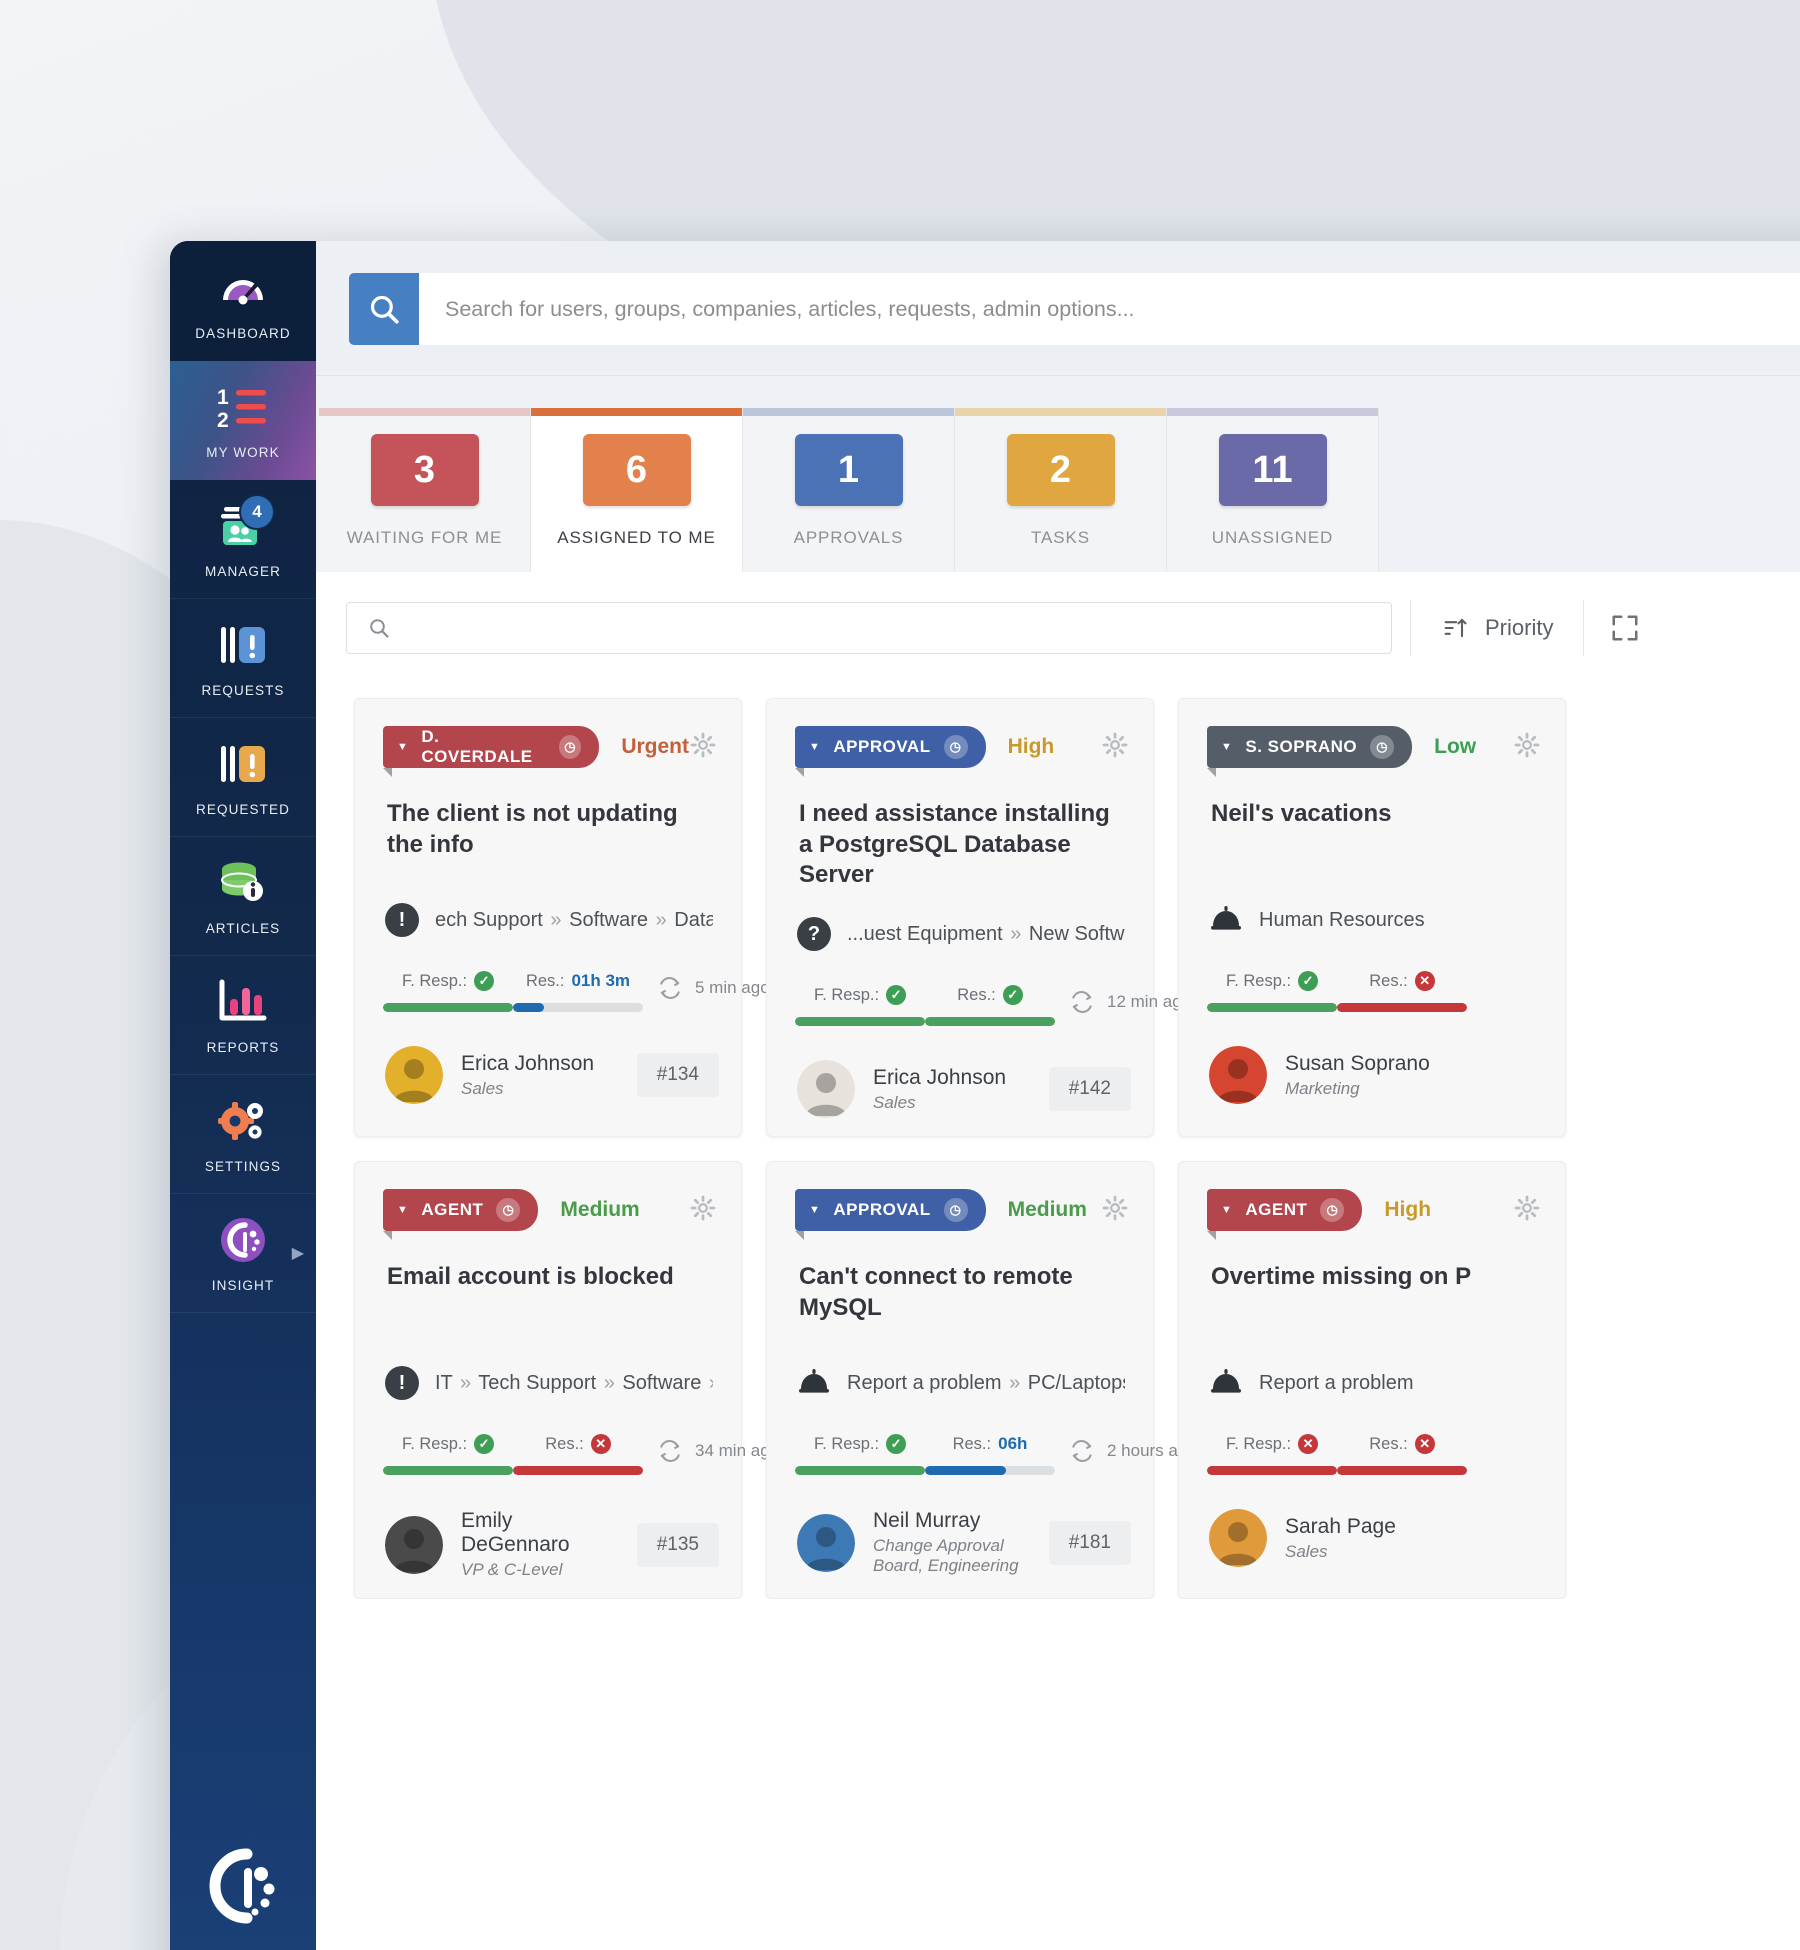 Image resolution: width=1800 pixels, height=1950 pixels. Describe the element at coordinates (548, 825) in the screenshot. I see `ticket-title: The client is not updating the info` at that location.